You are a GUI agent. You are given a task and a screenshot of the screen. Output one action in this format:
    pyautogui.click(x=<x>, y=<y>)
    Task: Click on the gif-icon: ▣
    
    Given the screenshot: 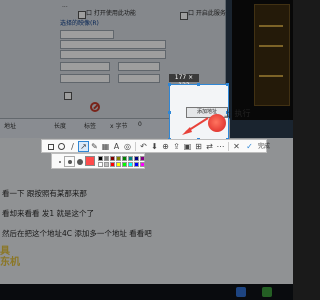 What is the action you would take?
    pyautogui.click(x=187, y=146)
    